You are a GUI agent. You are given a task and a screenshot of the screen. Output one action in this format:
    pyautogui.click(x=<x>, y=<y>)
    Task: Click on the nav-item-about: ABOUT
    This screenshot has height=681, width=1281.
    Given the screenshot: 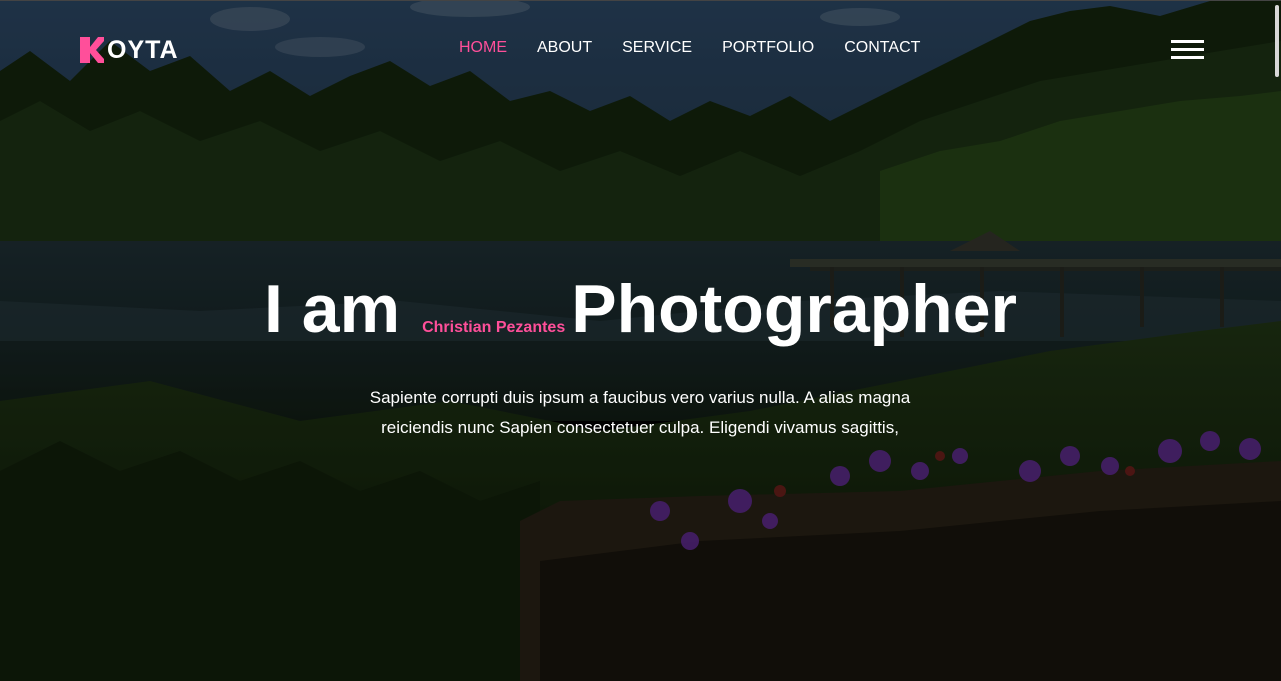 What is the action you would take?
    pyautogui.click(x=564, y=48)
    